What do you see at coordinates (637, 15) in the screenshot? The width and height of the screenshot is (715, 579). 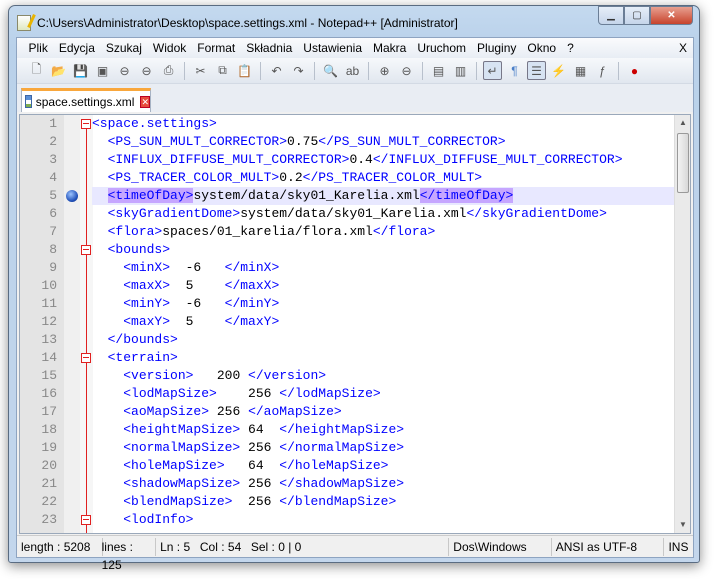 I see `maximize-button: ▢` at bounding box center [637, 15].